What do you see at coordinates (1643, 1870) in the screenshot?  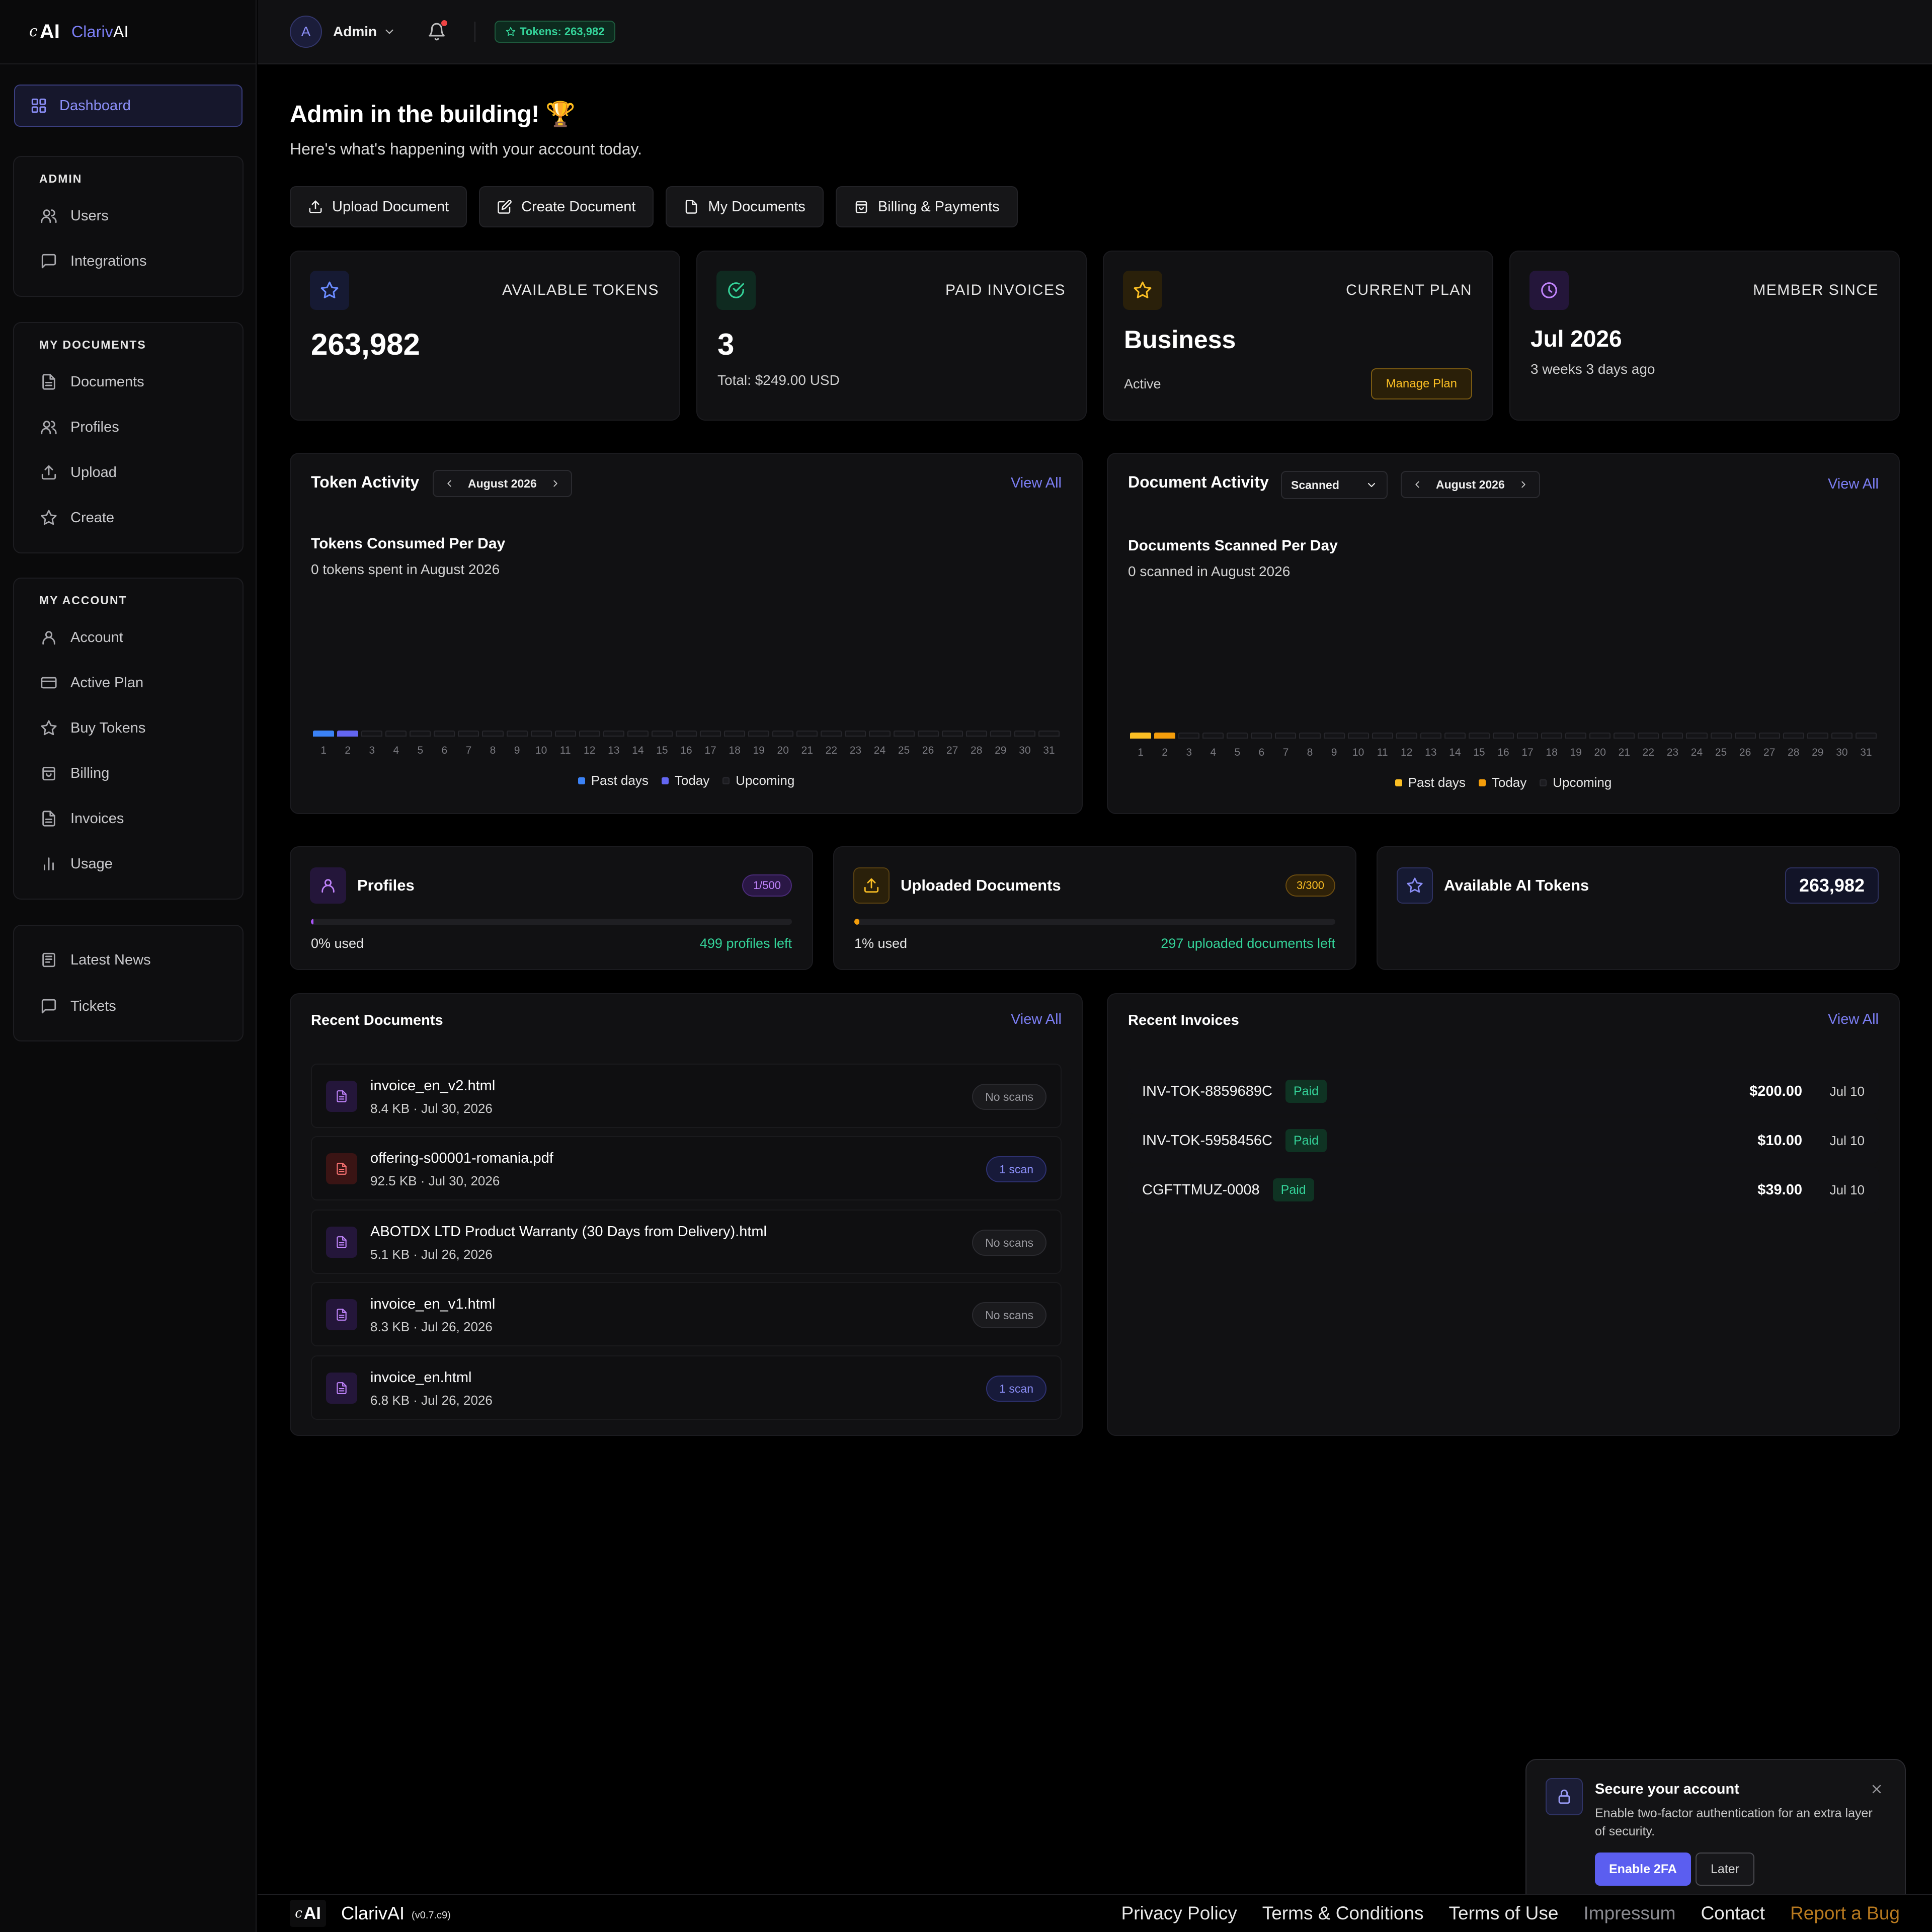 I see `enable-2fa-button: Enable 2FA` at bounding box center [1643, 1870].